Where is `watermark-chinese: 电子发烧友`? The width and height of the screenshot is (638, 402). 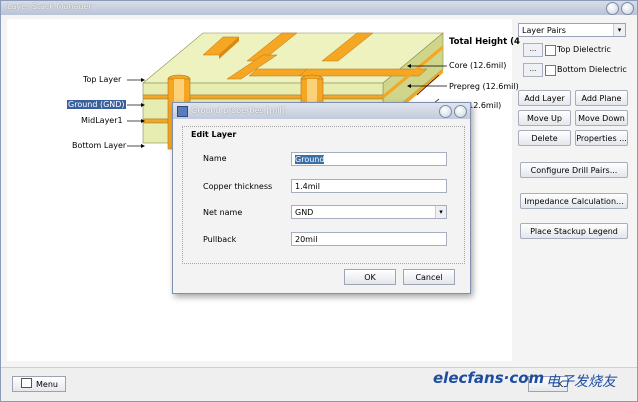 watermark-chinese: 电子发烧友 is located at coordinates (581, 382).